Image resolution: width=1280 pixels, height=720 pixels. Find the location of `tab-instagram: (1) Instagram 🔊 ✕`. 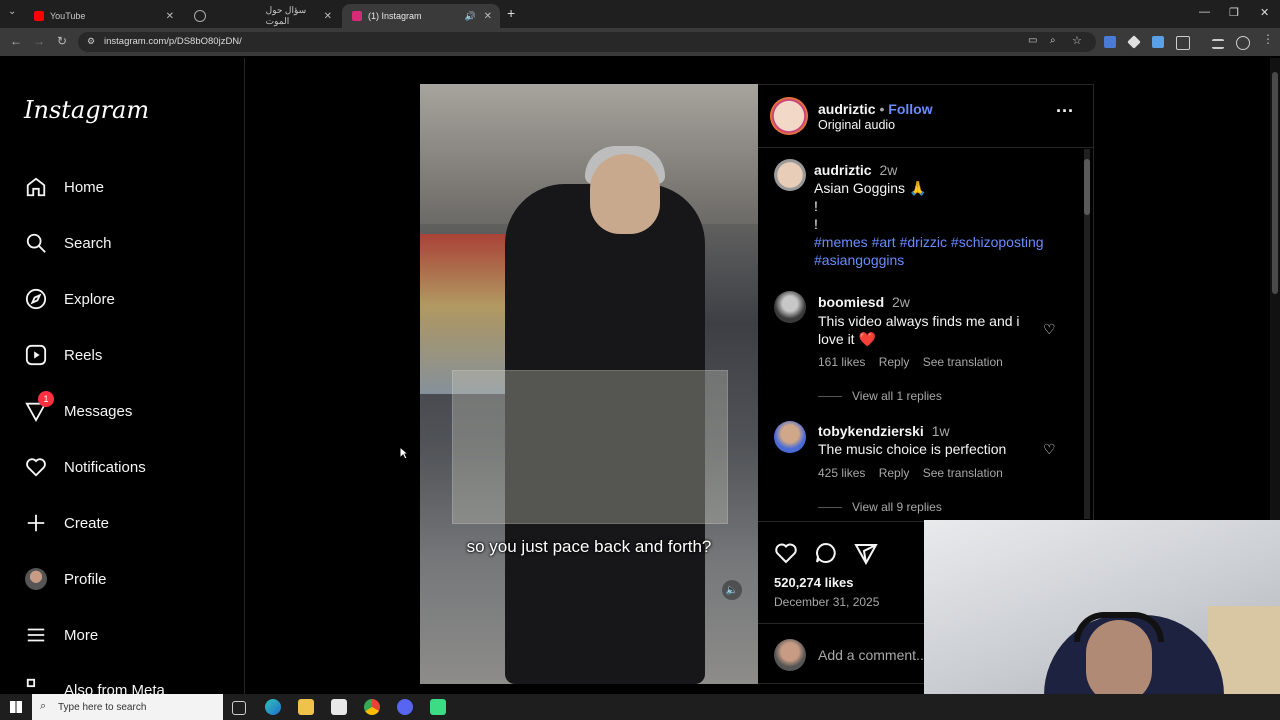

tab-instagram: (1) Instagram 🔊 ✕ is located at coordinates (421, 16).